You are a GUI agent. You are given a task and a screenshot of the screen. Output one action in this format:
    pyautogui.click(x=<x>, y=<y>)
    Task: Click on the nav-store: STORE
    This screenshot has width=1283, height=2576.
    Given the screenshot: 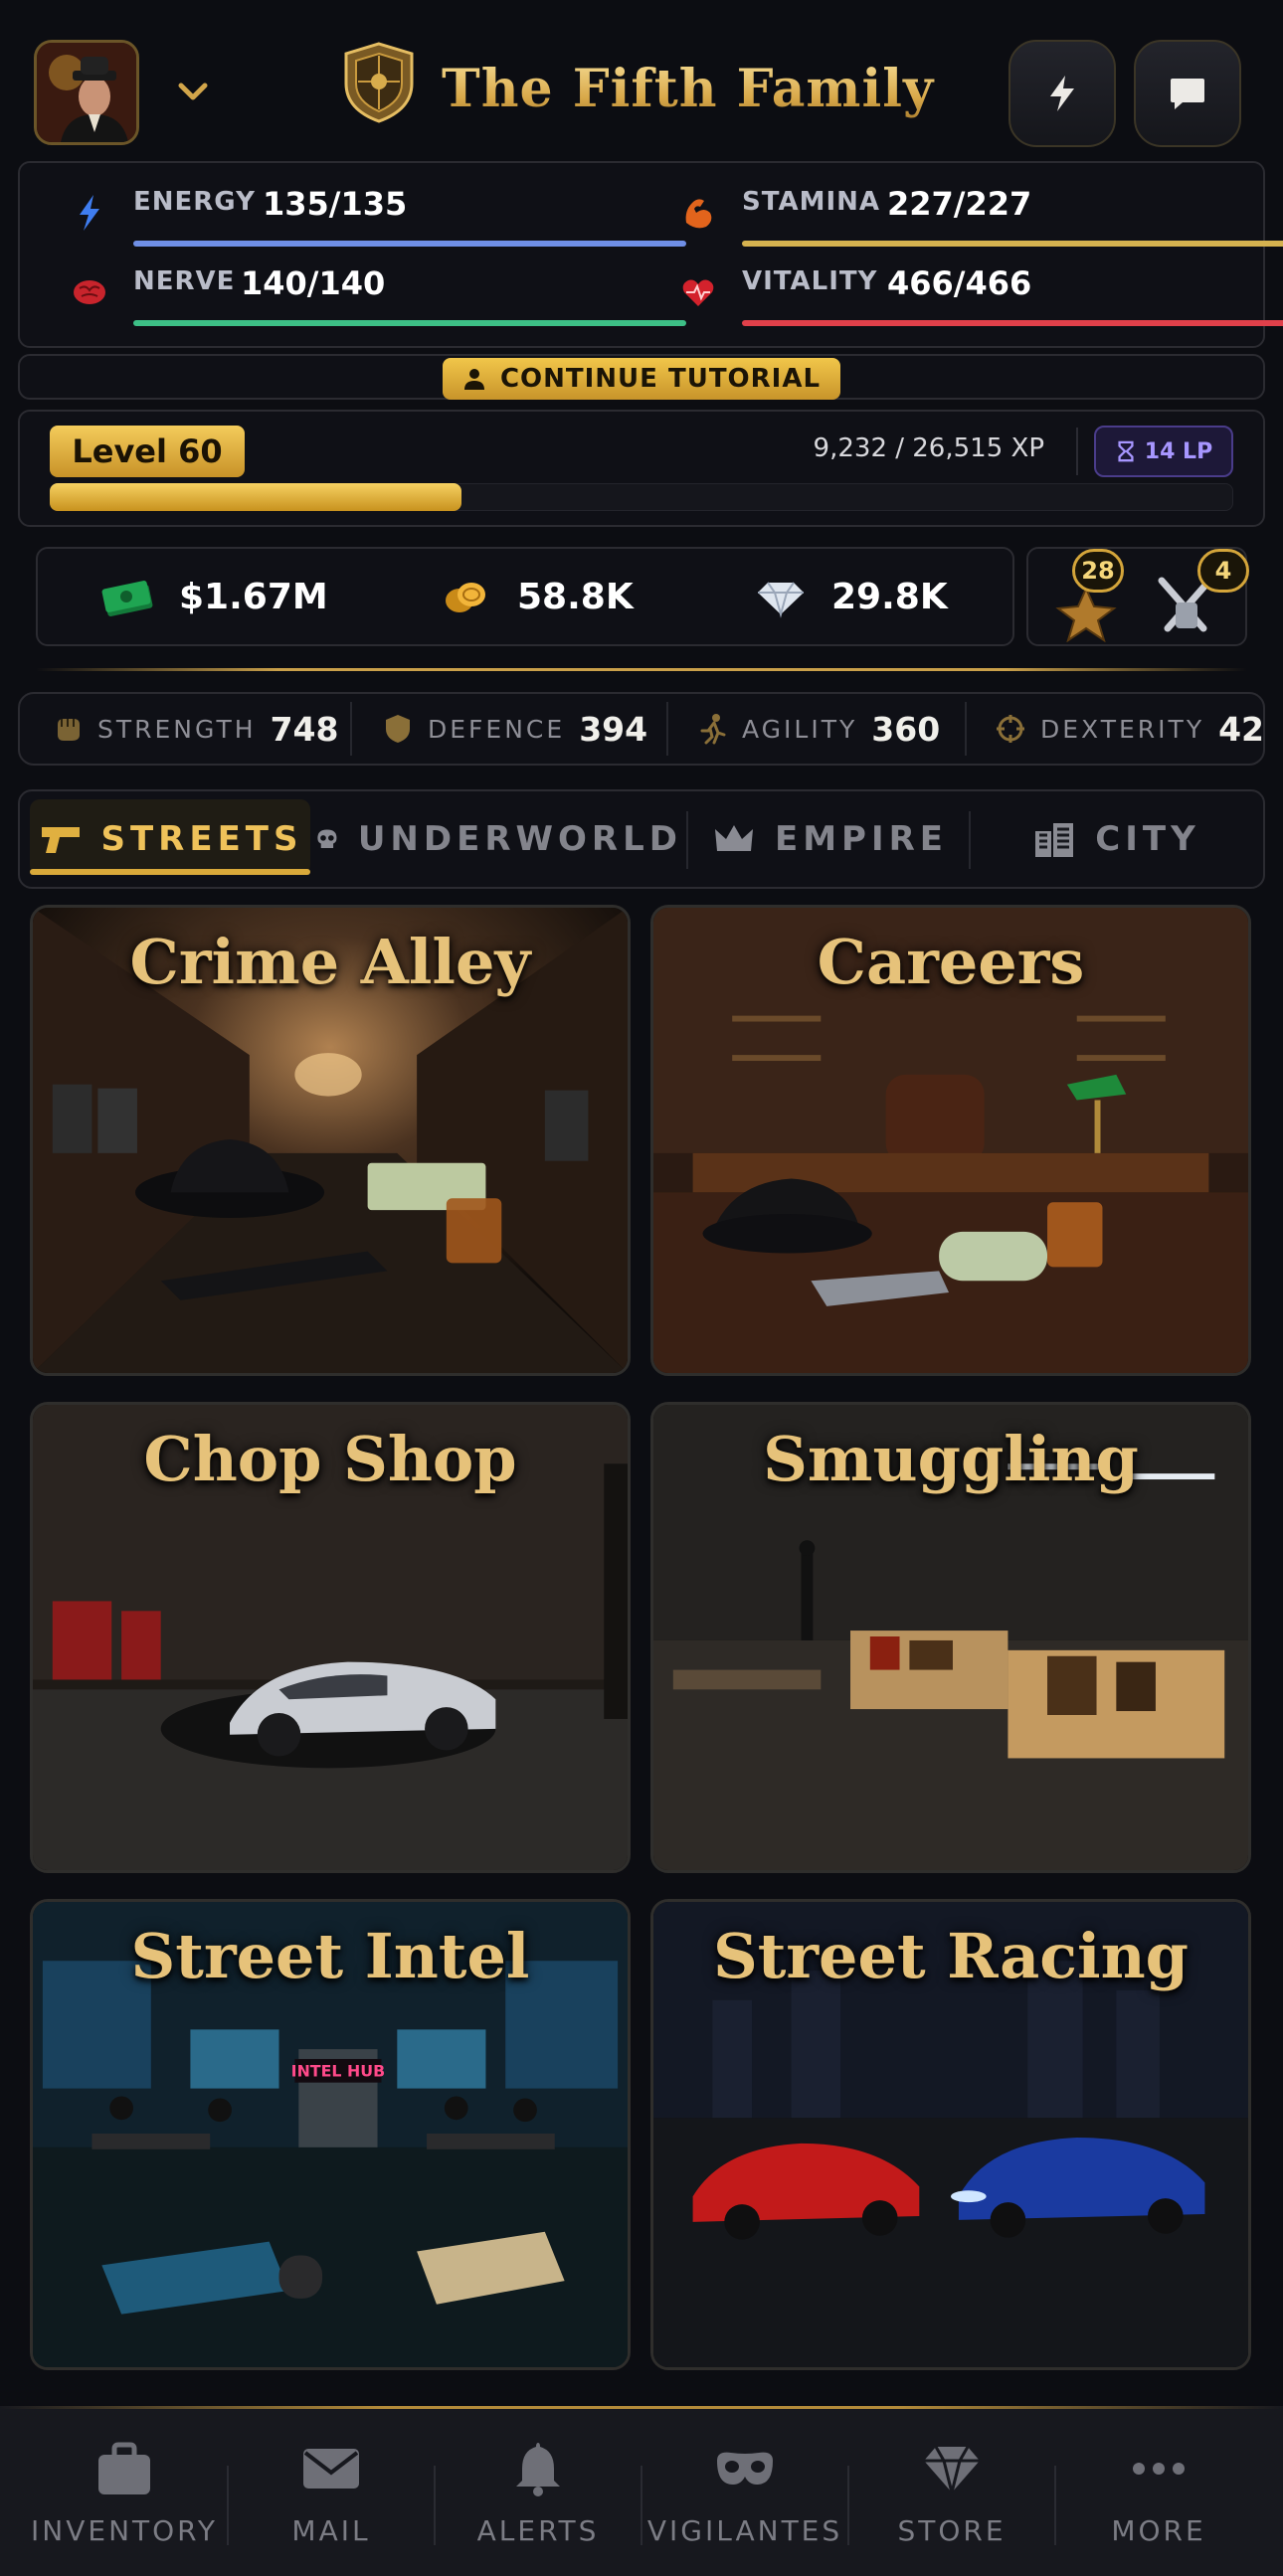 What is the action you would take?
    pyautogui.click(x=951, y=2500)
    